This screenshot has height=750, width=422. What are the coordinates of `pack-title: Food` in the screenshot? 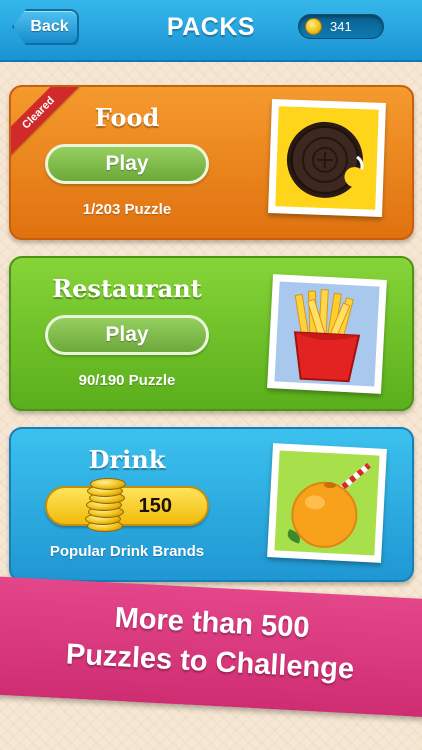 It's located at (127, 117).